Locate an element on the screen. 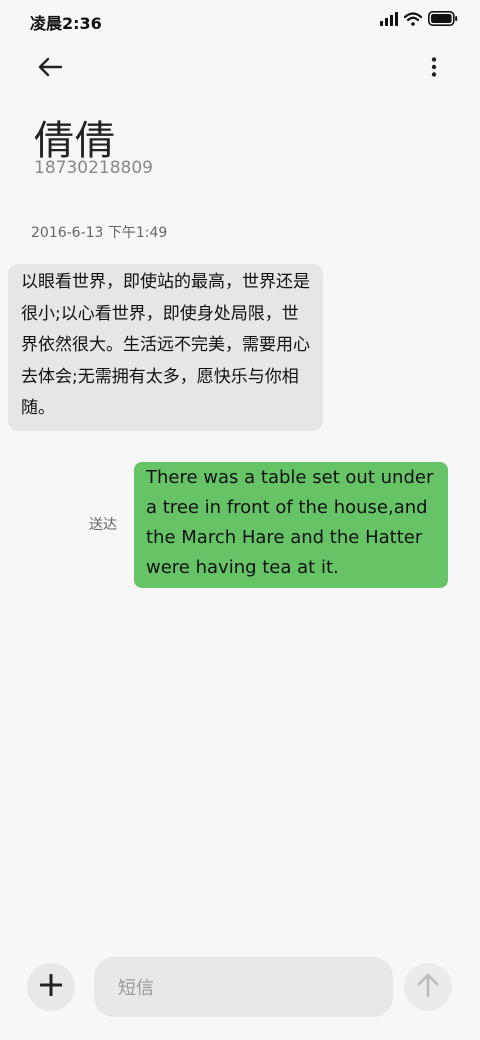 This screenshot has height=1040, width=480. signal-icon is located at coordinates (389, 18).